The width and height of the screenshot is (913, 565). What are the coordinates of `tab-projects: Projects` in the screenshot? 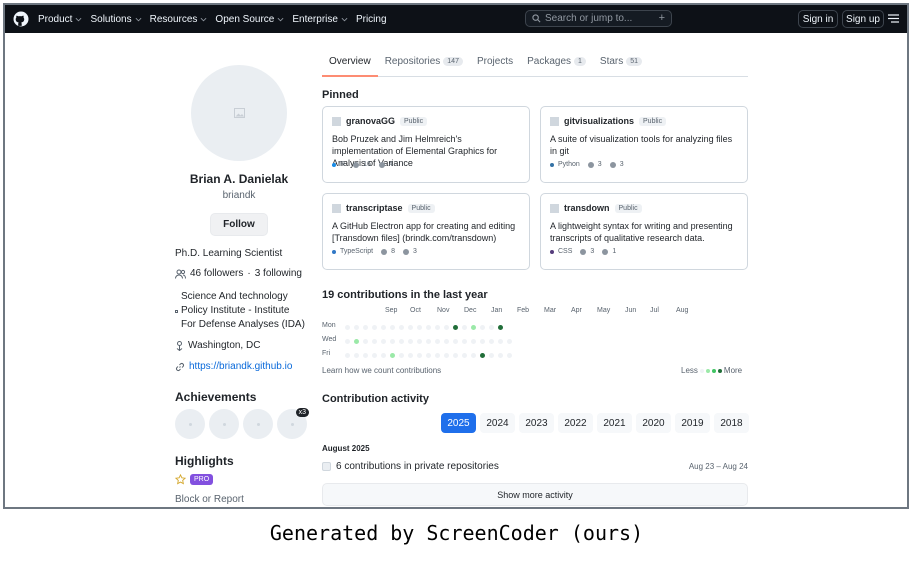 It's located at (495, 65).